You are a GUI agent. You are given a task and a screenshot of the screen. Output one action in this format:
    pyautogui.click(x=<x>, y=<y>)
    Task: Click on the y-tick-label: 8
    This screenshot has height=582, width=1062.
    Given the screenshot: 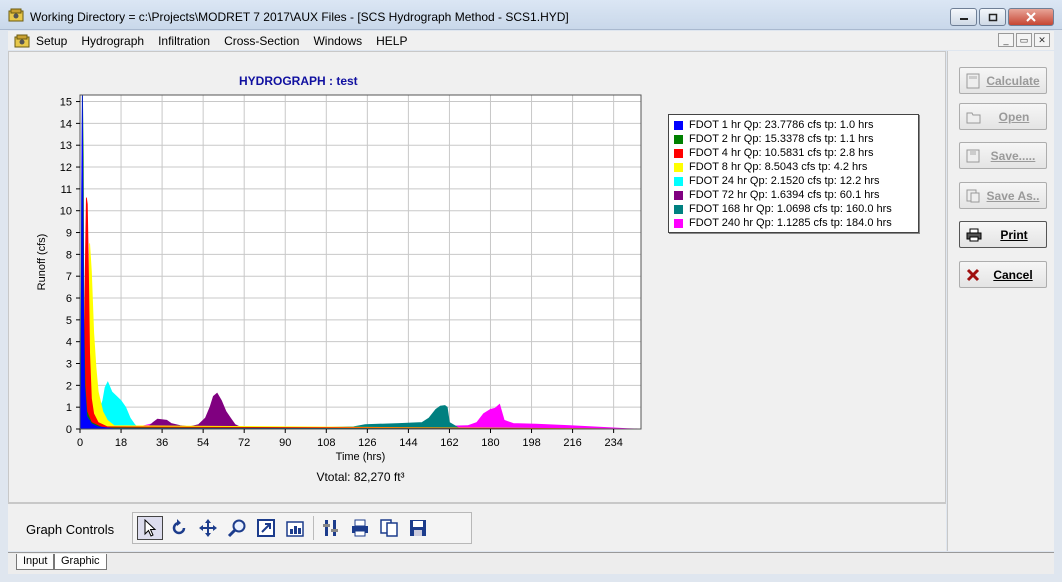 What is the action you would take?
    pyautogui.click(x=69, y=255)
    